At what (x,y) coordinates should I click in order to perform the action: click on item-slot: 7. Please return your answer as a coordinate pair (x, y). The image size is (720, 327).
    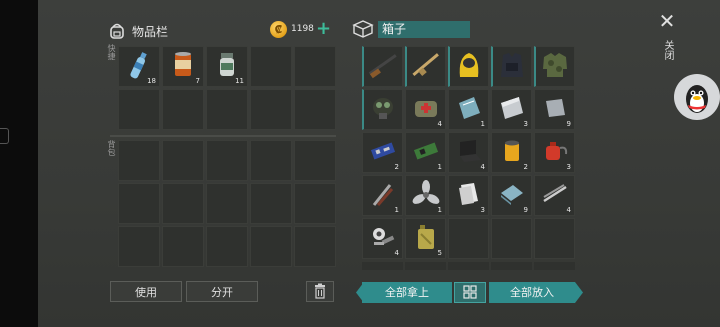
    Looking at the image, I should click on (183, 66).